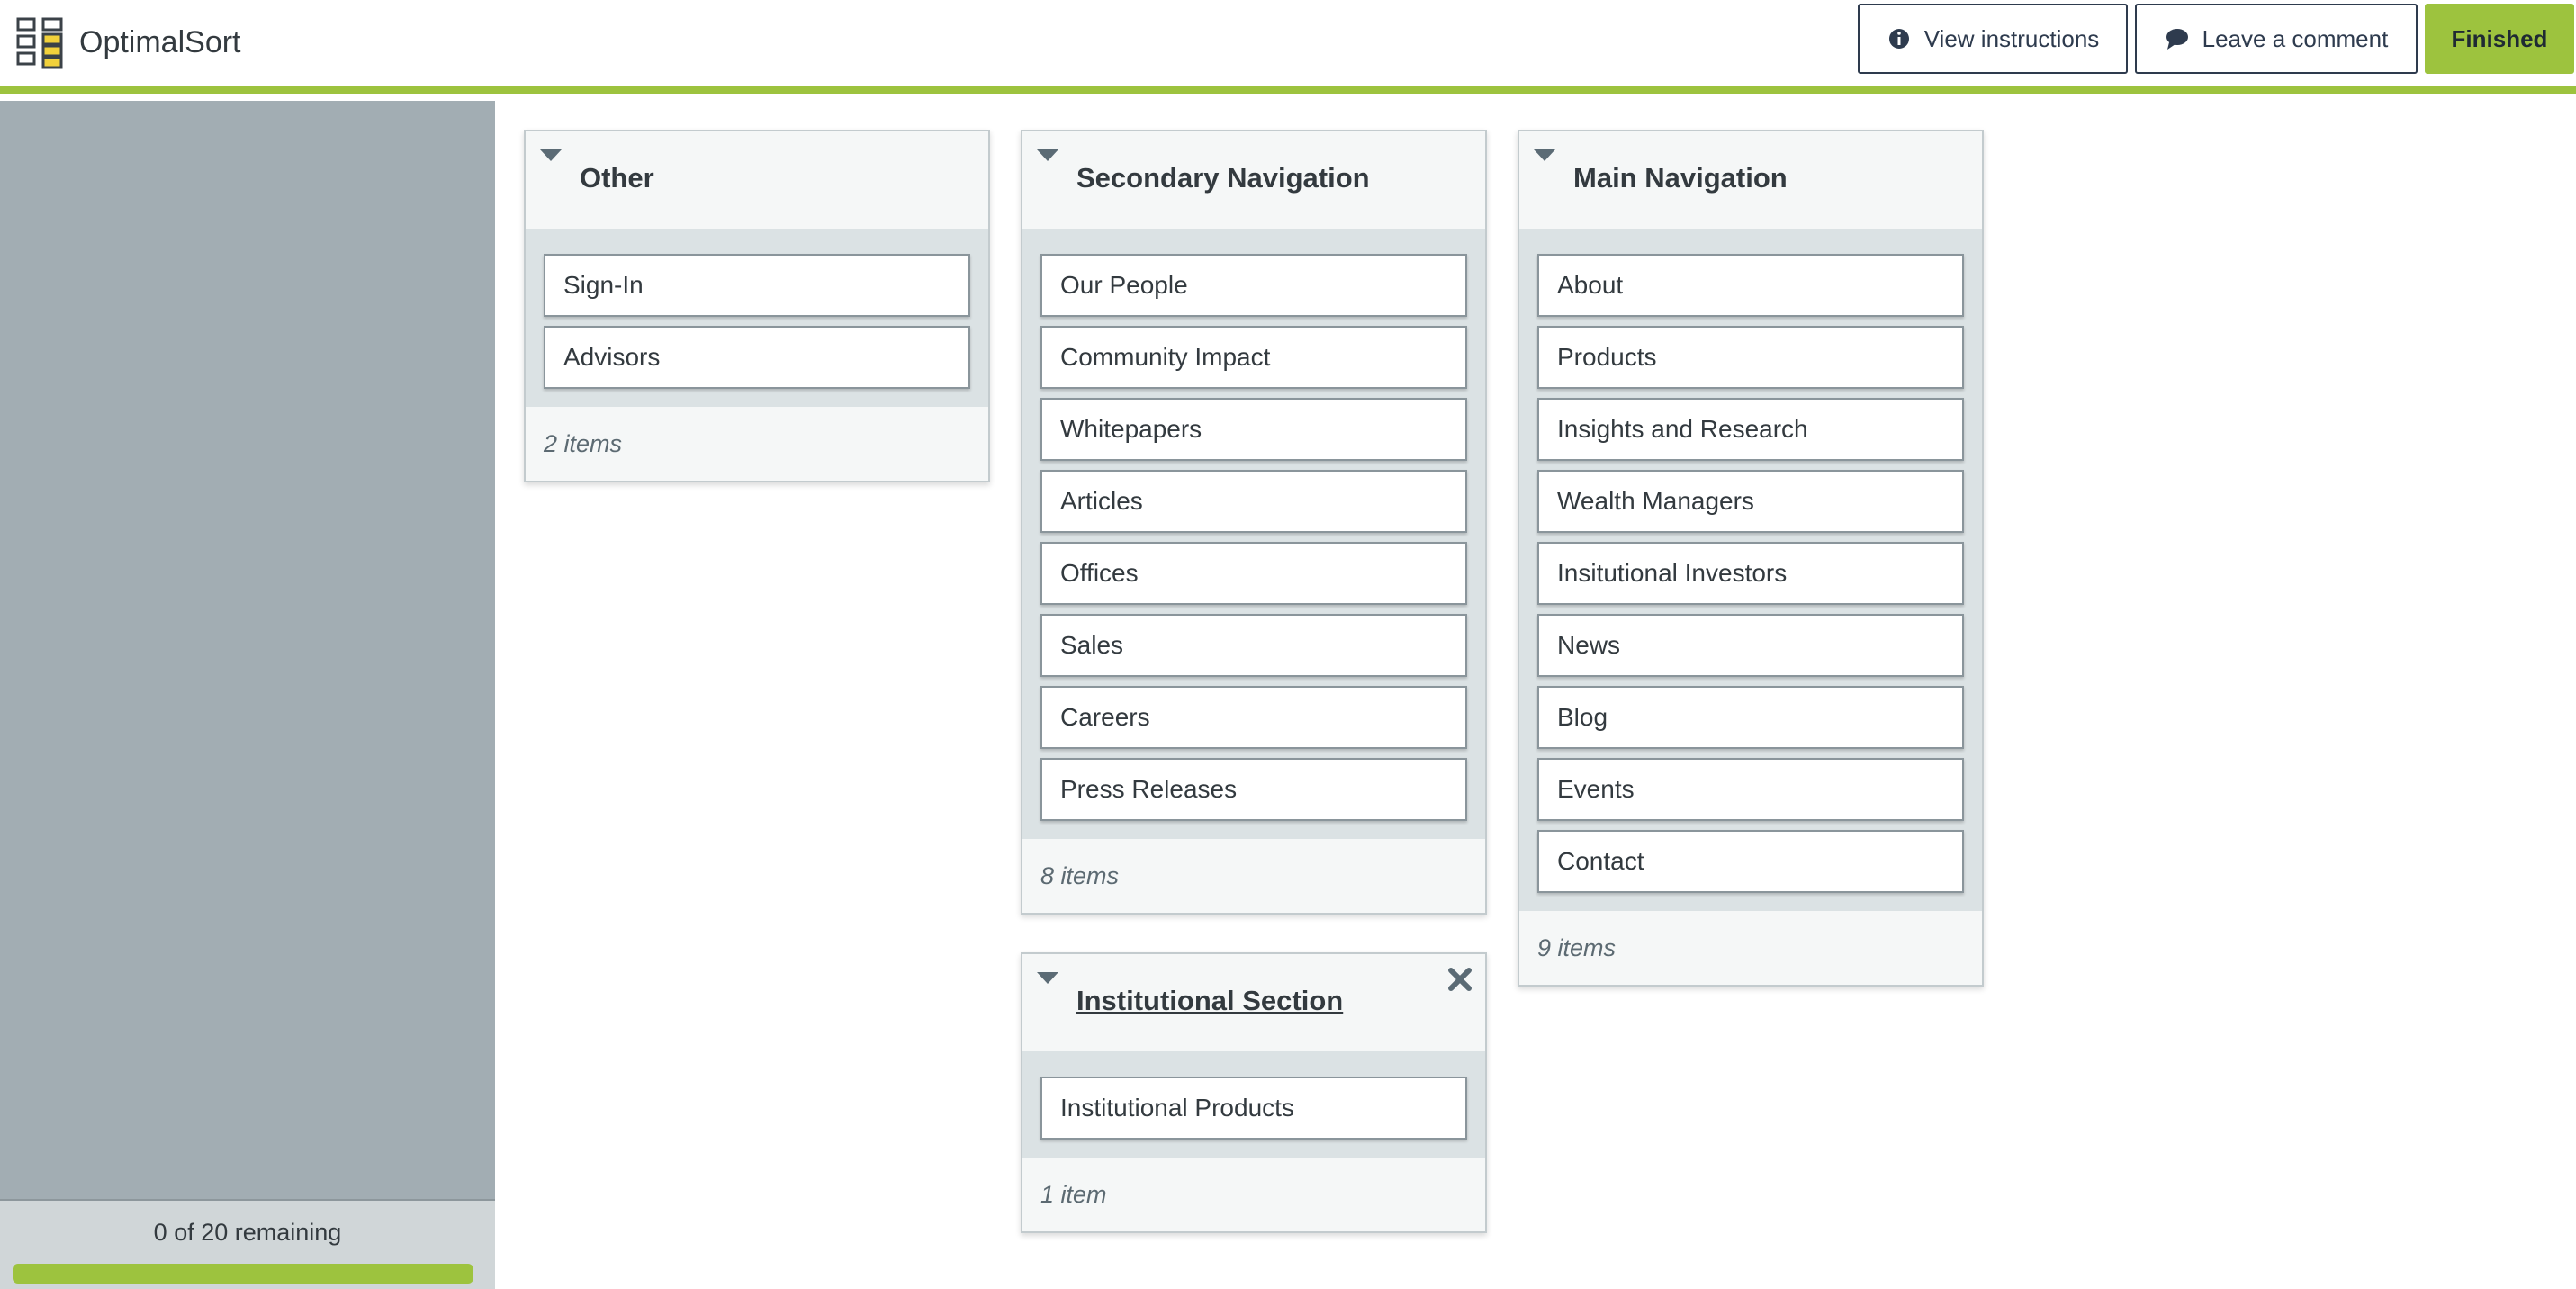 The image size is (2576, 1289). Describe the element at coordinates (1680, 178) in the screenshot. I see `group-title: Main Navigation` at that location.